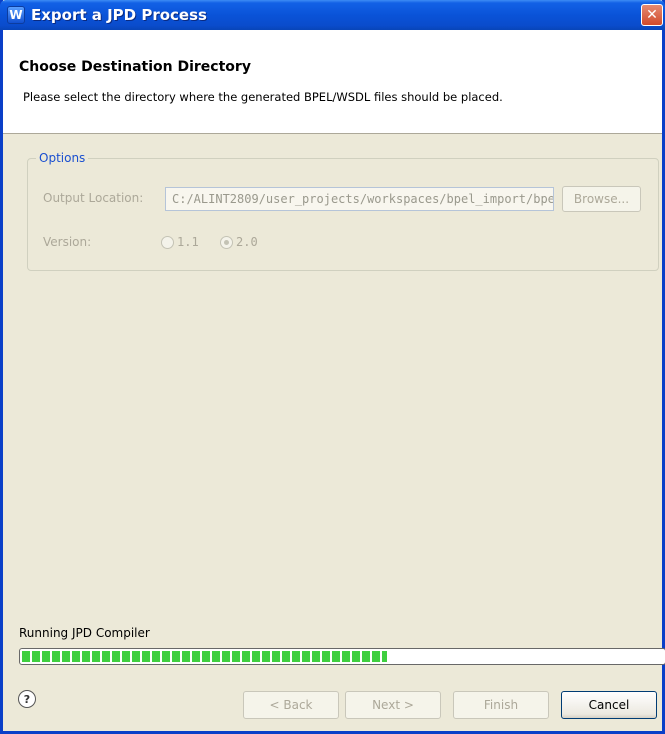 Image resolution: width=665 pixels, height=734 pixels. What do you see at coordinates (135, 67) in the screenshot?
I see `page-title: Choose Destination Directory` at bounding box center [135, 67].